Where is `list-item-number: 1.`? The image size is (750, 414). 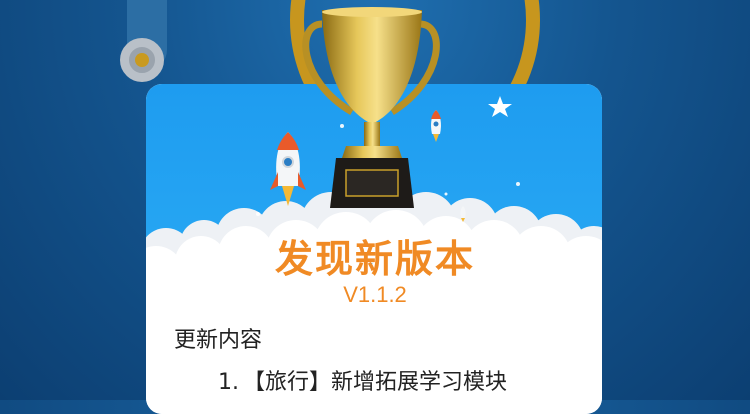
list-item-number: 1. is located at coordinates (228, 382).